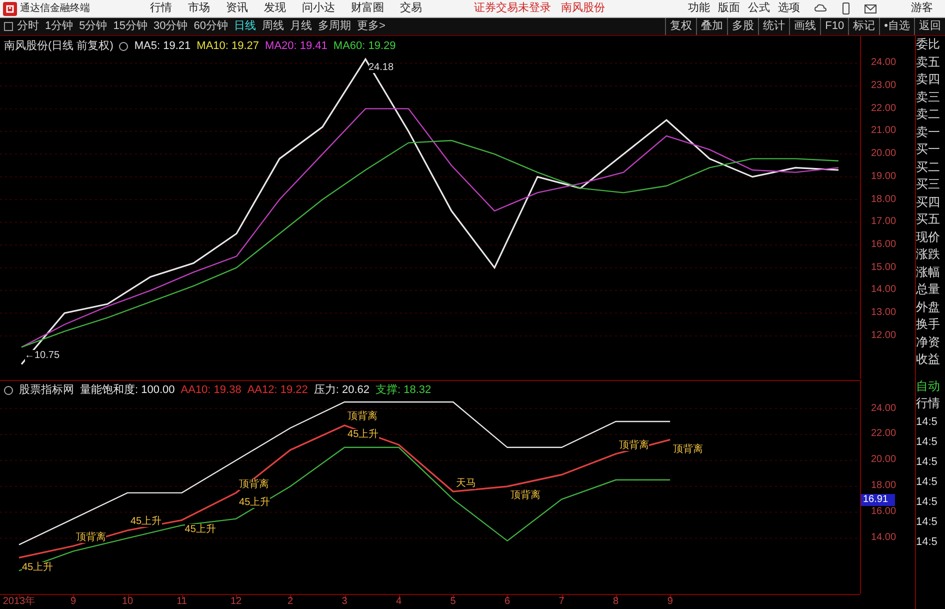 This screenshot has height=609, width=945. Describe the element at coordinates (130, 26) in the screenshot. I see `period-tab: 15分钟` at that location.